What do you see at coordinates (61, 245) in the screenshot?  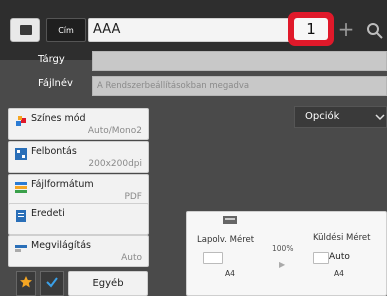 I see `exposure-label: Megvilágítás` at bounding box center [61, 245].